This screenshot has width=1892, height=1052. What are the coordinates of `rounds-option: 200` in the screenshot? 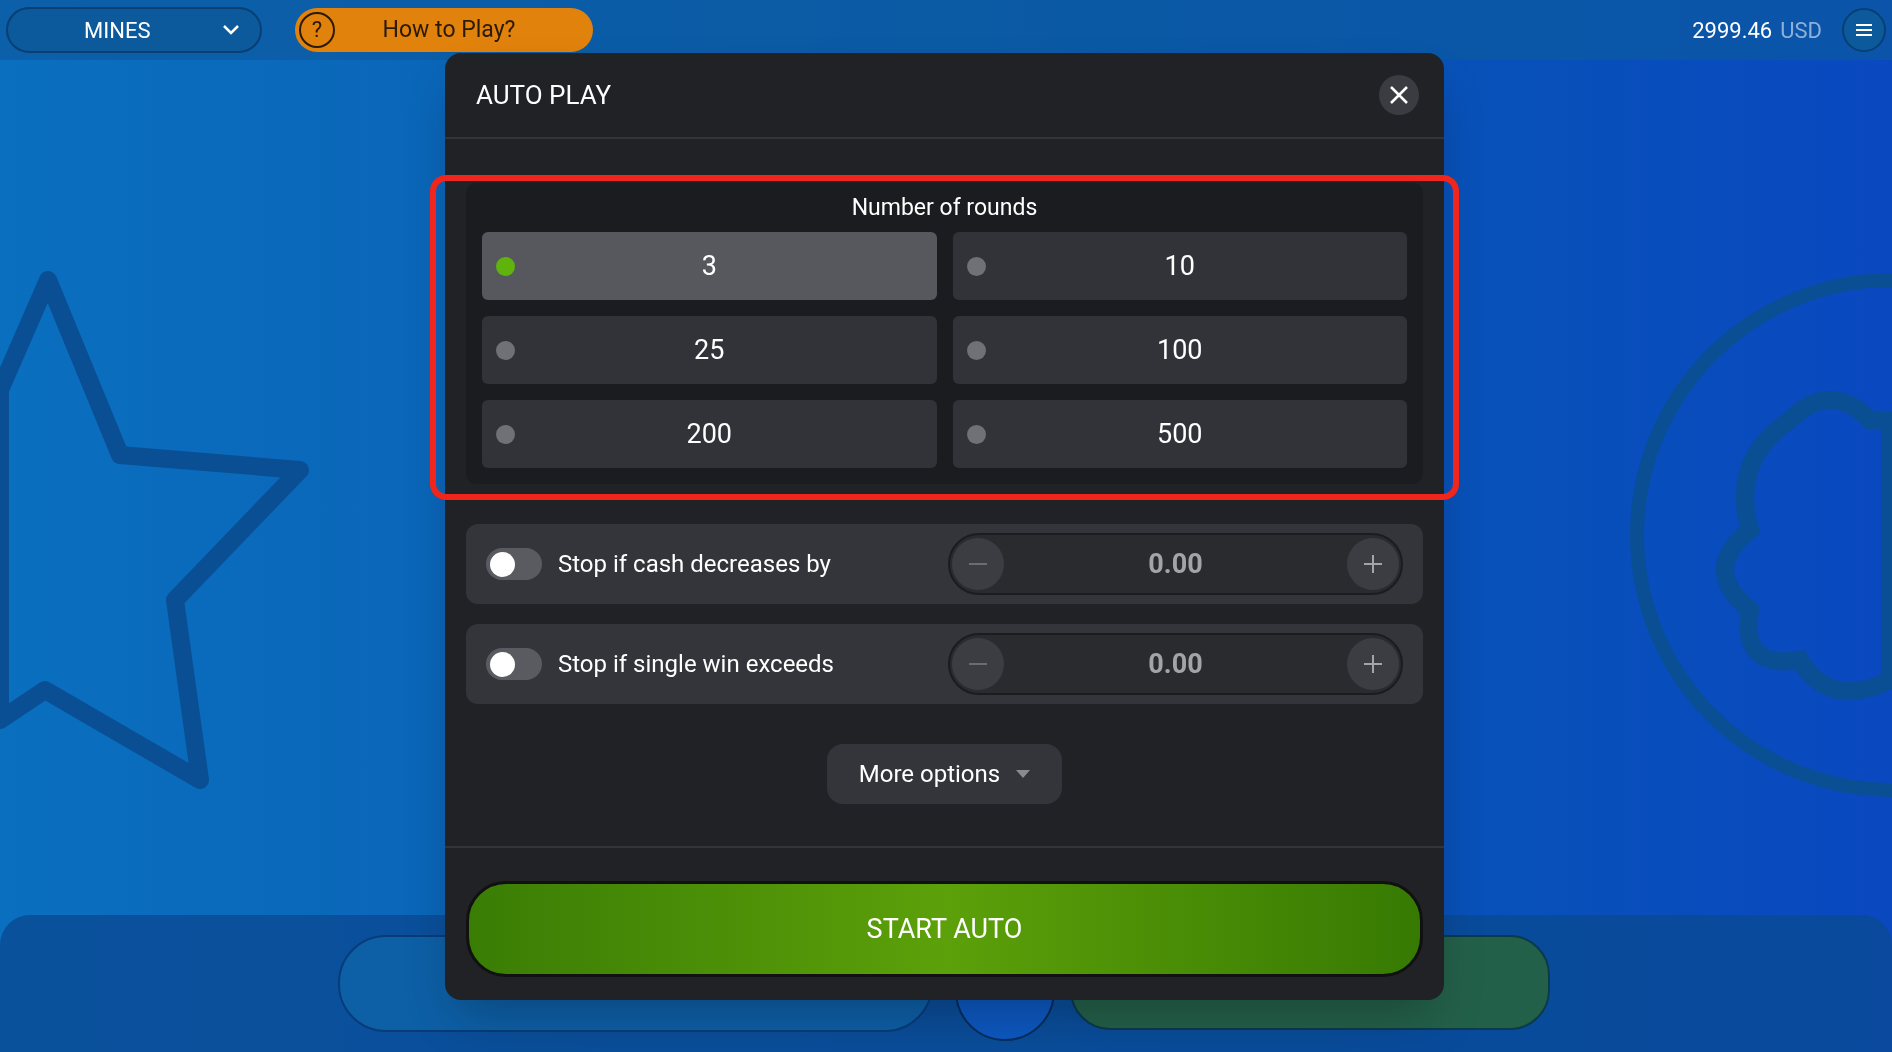 It's located at (709, 434).